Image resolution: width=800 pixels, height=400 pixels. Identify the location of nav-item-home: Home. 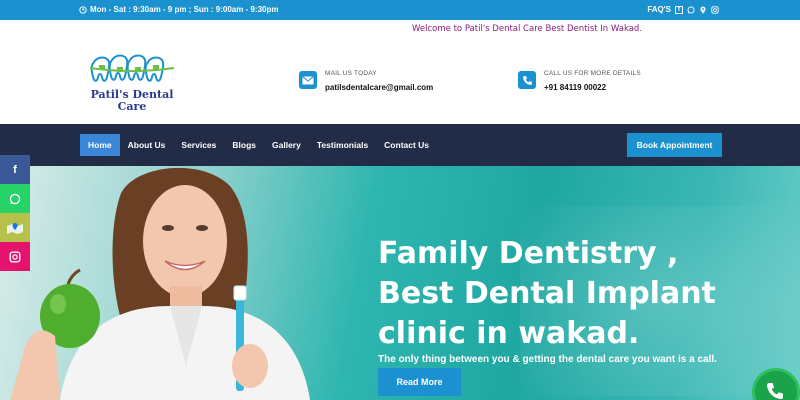
(100, 145).